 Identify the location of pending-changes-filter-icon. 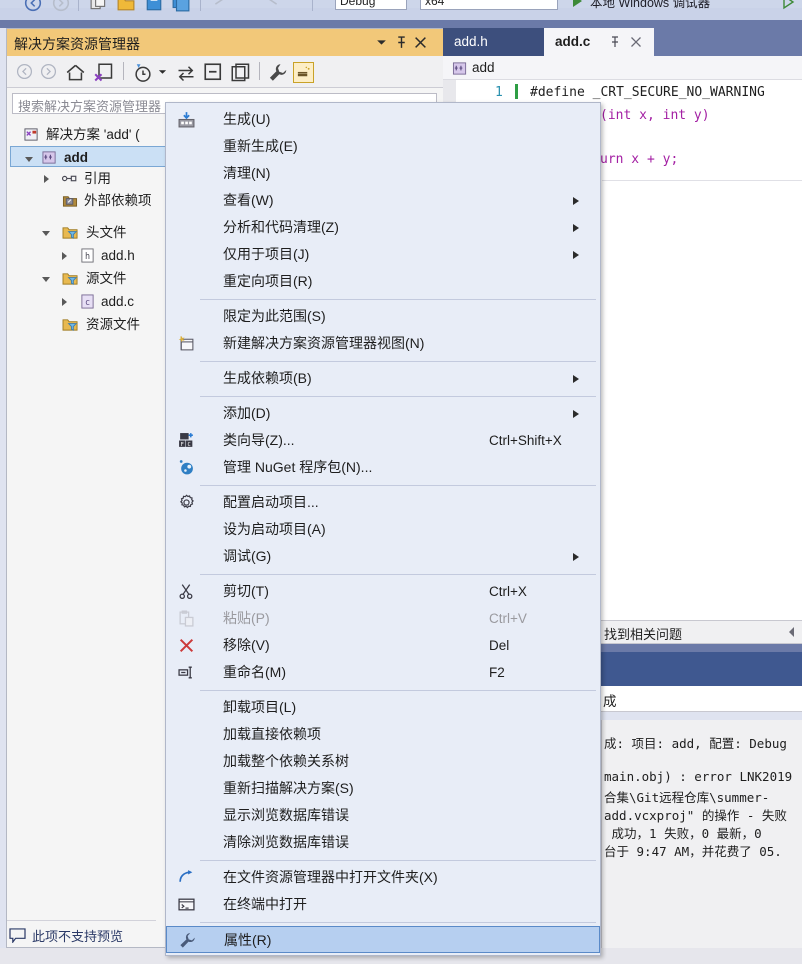
(143, 73).